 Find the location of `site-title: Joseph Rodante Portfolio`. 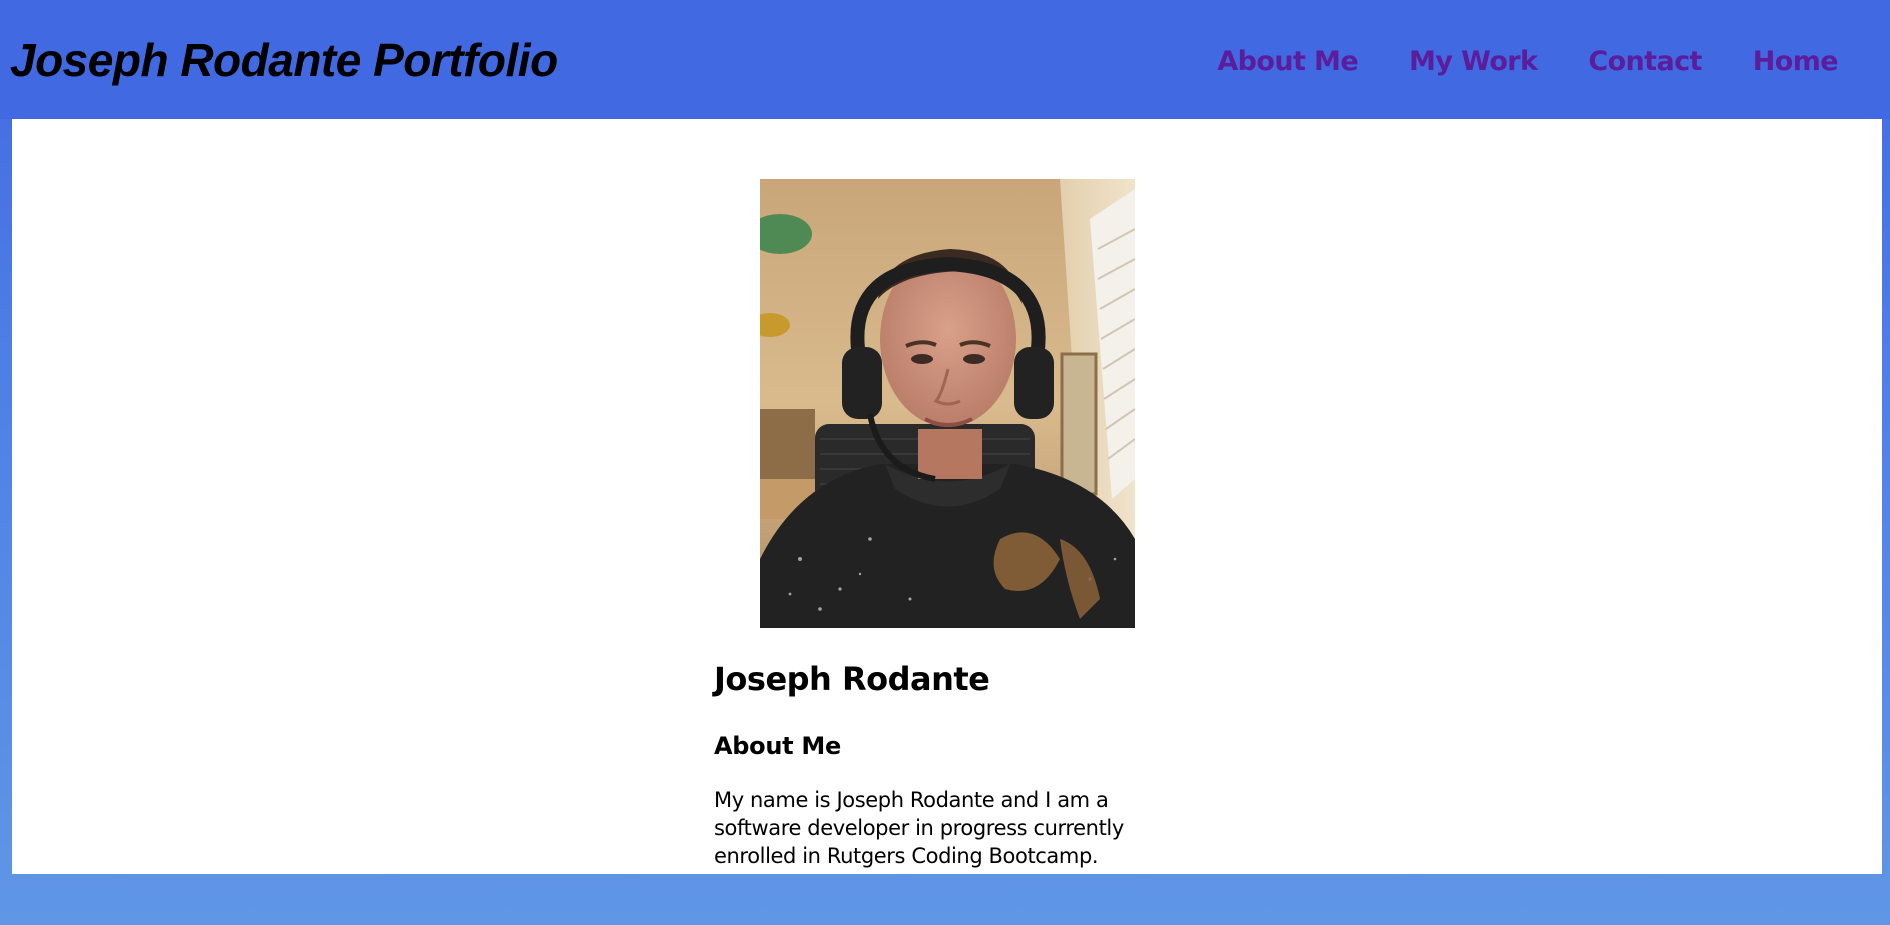

site-title: Joseph Rodante Portfolio is located at coordinates (284, 60).